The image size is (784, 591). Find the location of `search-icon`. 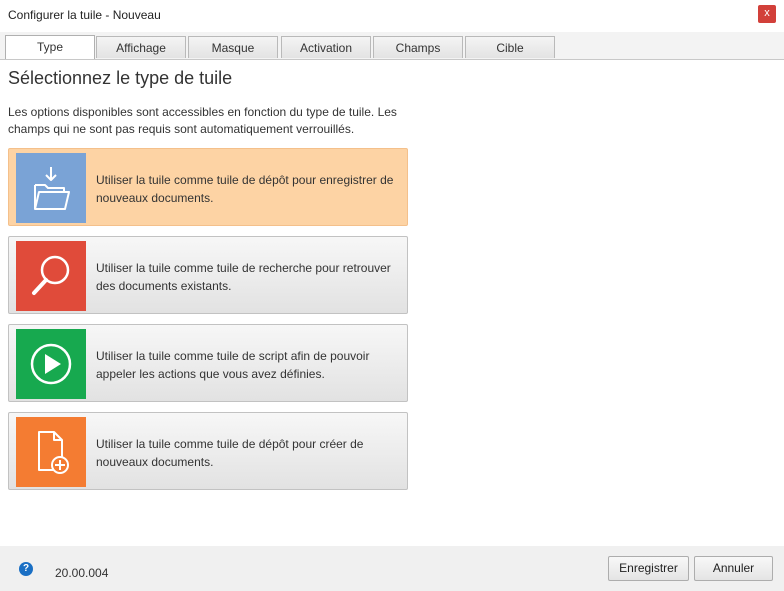

search-icon is located at coordinates (51, 276).